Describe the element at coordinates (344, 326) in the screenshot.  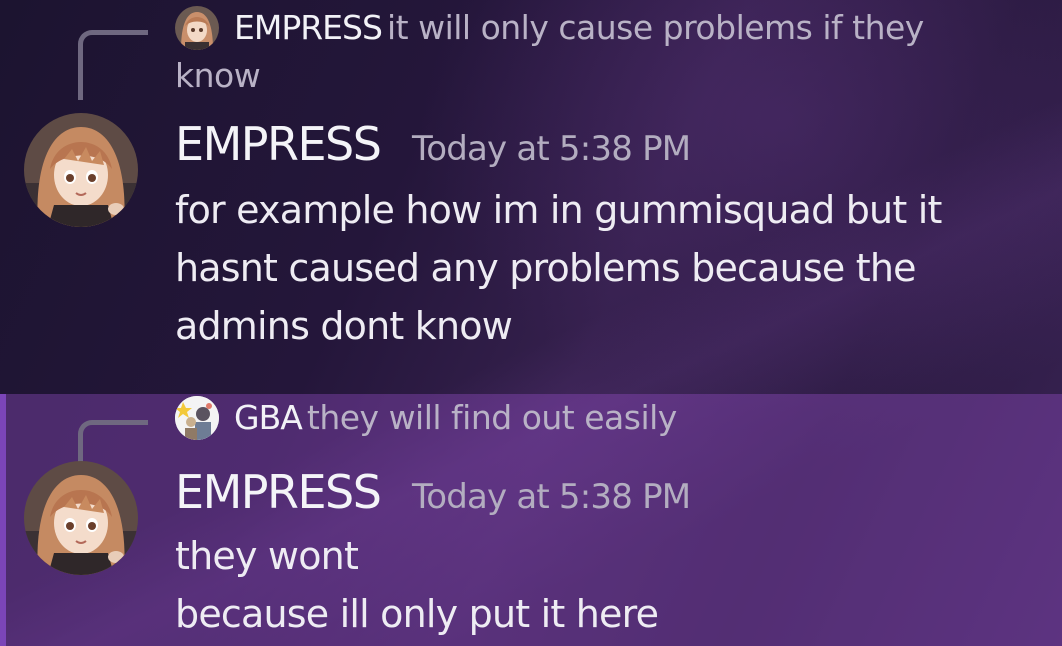
I see `message-line: admins dont know` at that location.